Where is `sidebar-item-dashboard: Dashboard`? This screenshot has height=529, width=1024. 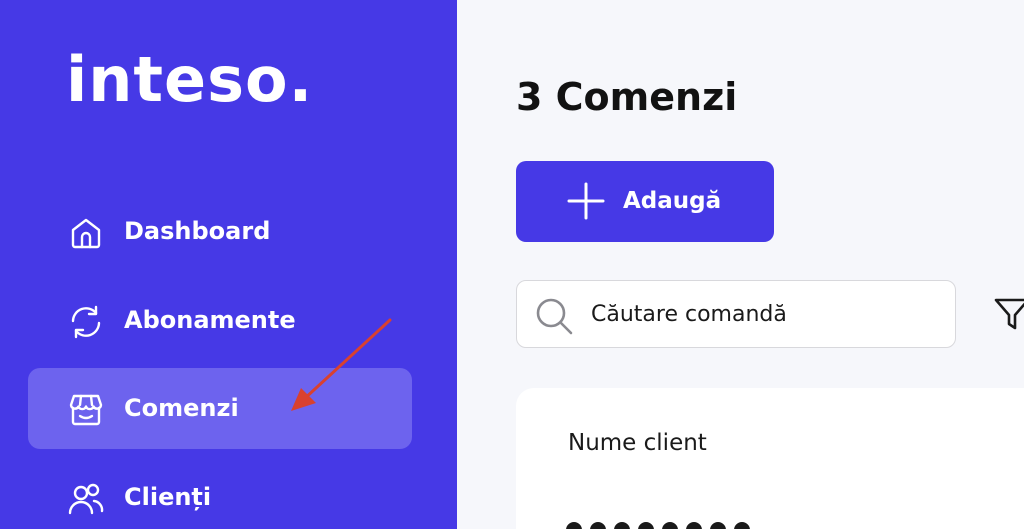
sidebar-item-dashboard: Dashboard is located at coordinates (220, 231).